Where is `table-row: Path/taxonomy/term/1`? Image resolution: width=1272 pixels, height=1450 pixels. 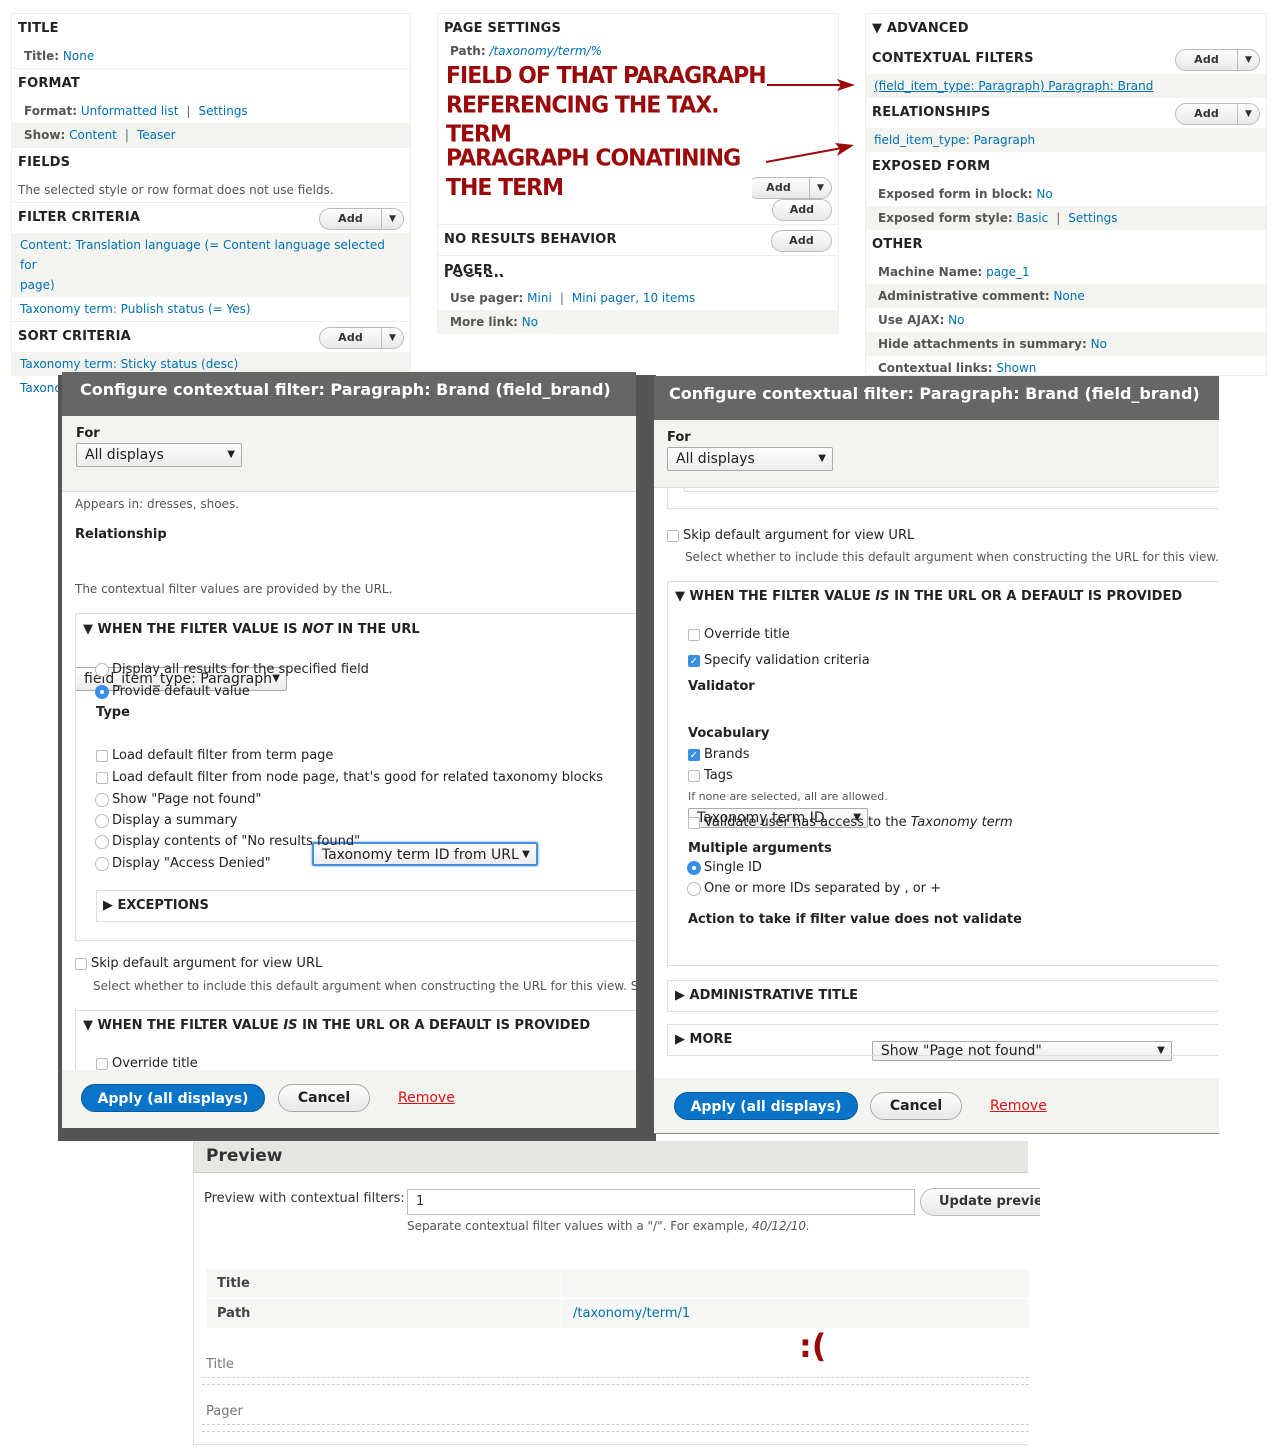
table-row: Path/taxonomy/term/1 is located at coordinates (617, 1313).